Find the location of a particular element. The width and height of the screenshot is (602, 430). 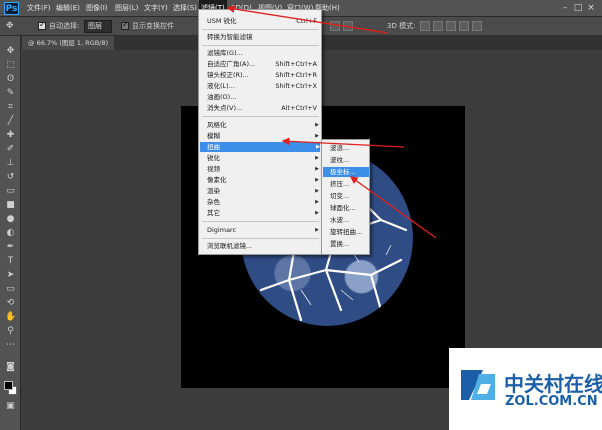

menu-file: 文件(F) is located at coordinates (39, 8).